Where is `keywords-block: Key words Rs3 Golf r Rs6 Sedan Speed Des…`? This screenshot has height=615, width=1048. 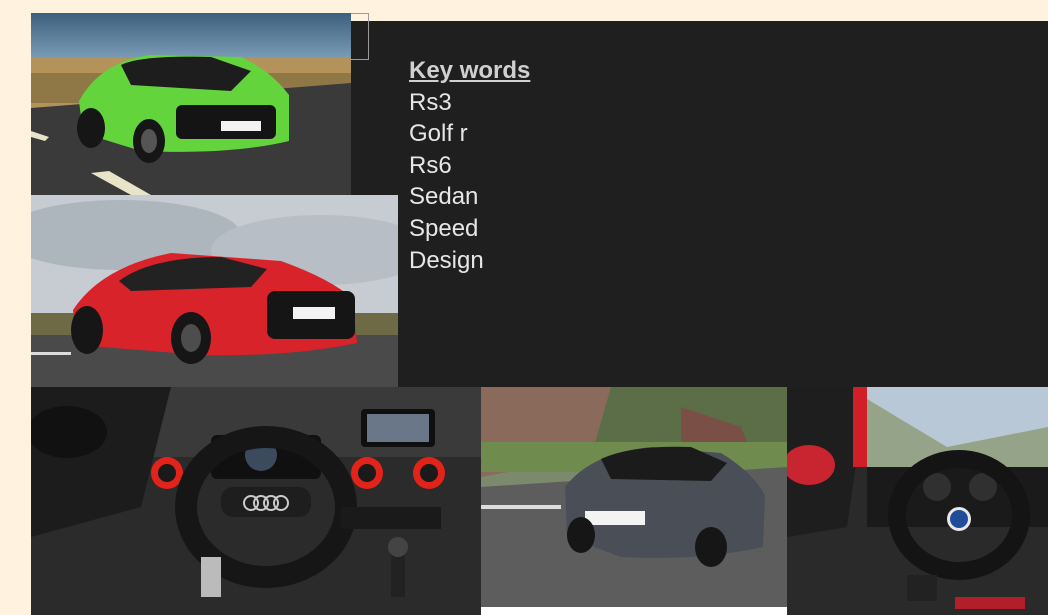 keywords-block: Key words Rs3 Golf r Rs6 Sedan Speed Des… is located at coordinates (469, 165).